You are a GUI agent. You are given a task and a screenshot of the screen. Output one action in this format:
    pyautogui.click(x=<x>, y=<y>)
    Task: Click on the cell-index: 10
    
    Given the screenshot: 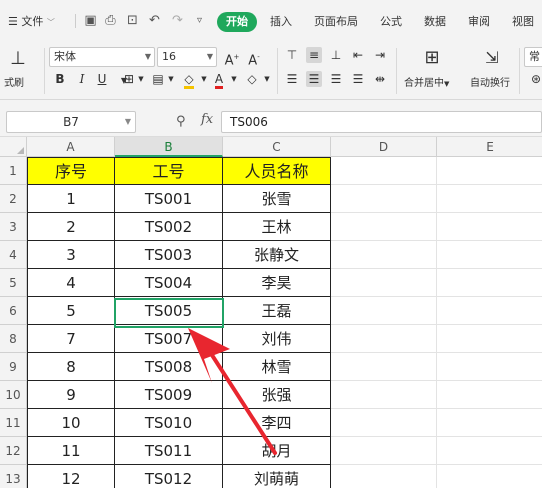 What is the action you would take?
    pyautogui.click(x=71, y=423)
    